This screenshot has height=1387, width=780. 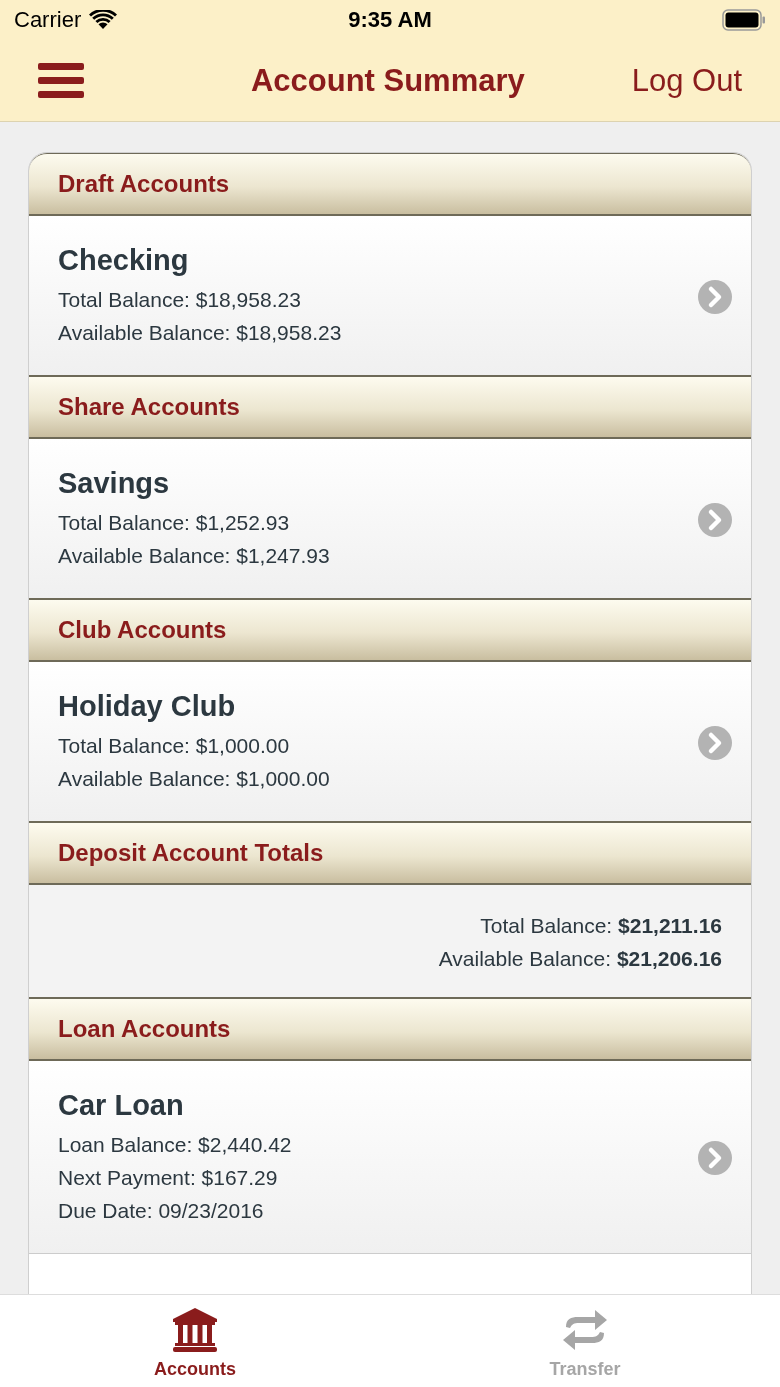 I want to click on carrier-label: Carrier, so click(x=48, y=20).